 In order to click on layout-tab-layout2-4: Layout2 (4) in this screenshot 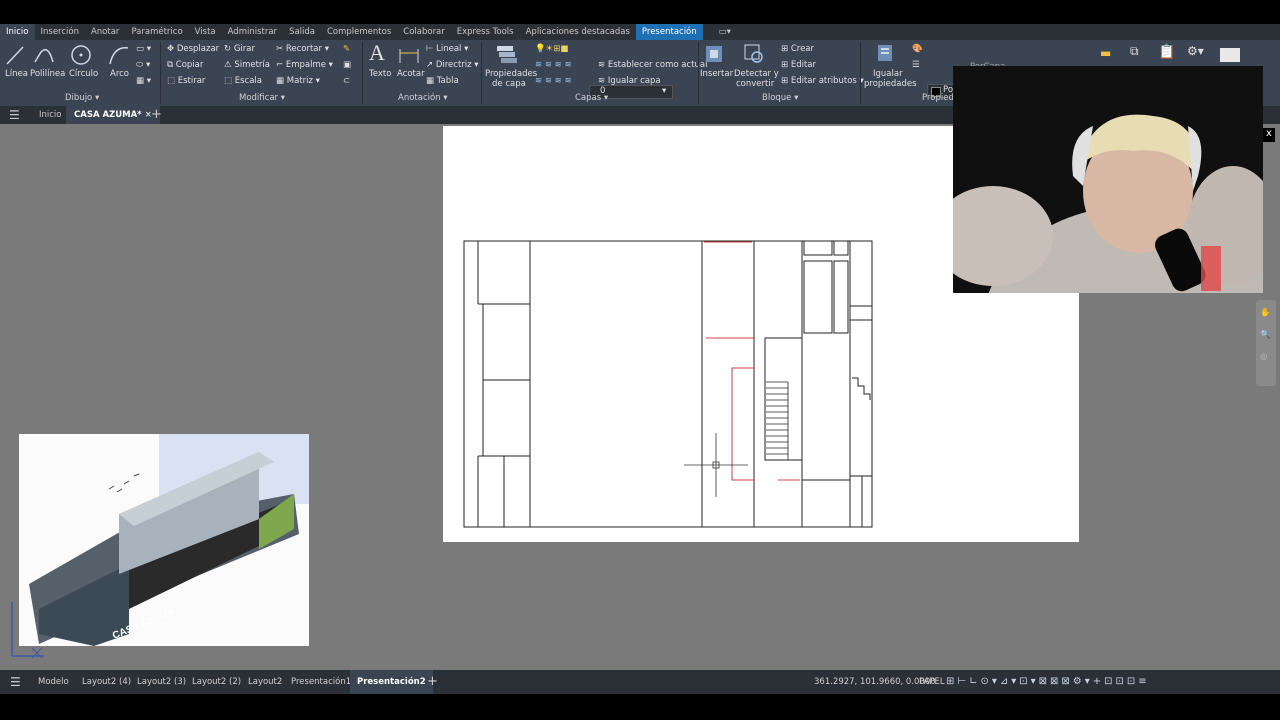, I will do `click(106, 682)`.